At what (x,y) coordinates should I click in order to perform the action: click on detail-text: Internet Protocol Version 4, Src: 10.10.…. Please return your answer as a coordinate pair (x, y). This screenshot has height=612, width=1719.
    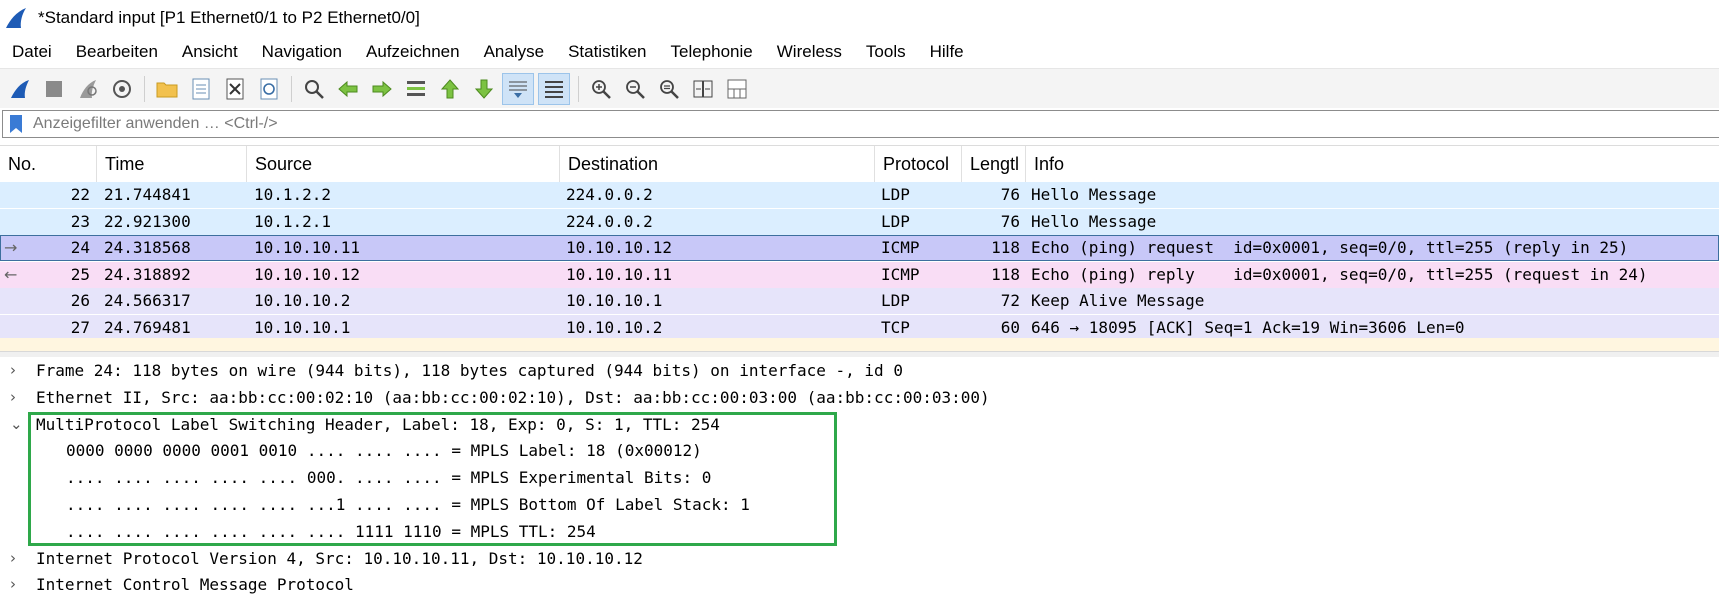
    Looking at the image, I should click on (339, 558).